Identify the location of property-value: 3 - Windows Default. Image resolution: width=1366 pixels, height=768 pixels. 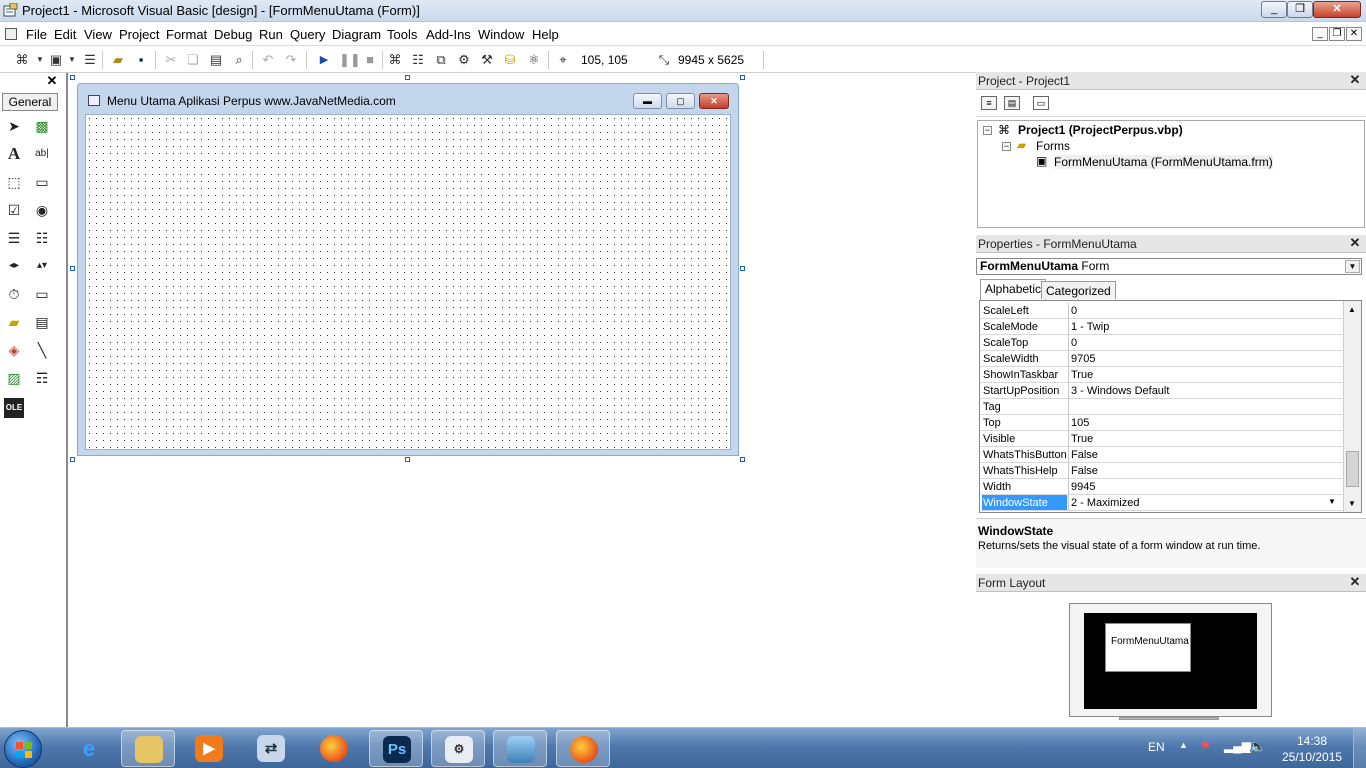
(1206, 391).